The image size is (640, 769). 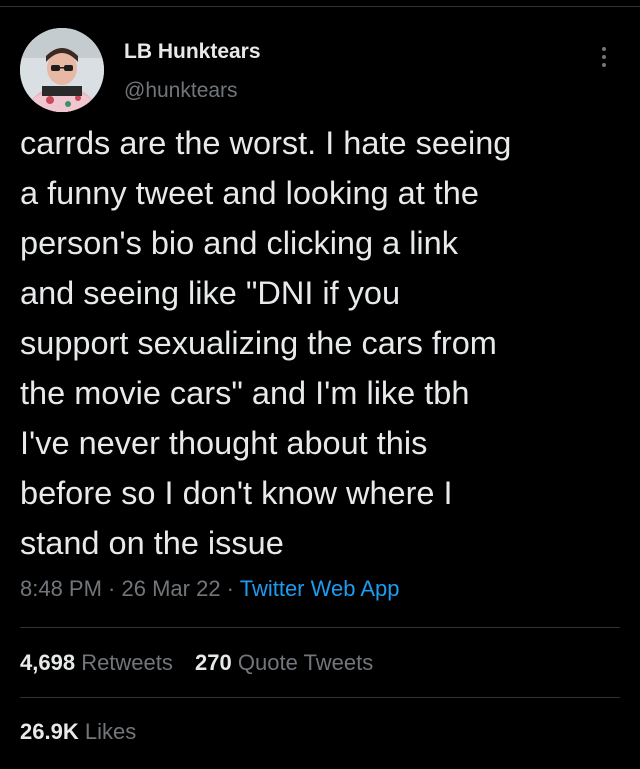 What do you see at coordinates (320, 588) in the screenshot?
I see `tweet-source-link: Twitter Web App` at bounding box center [320, 588].